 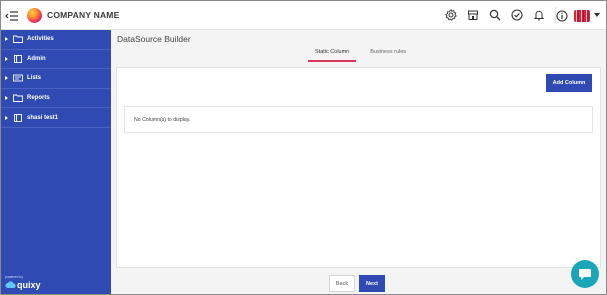 I want to click on sidebar-item-label: Activities, so click(x=40, y=39).